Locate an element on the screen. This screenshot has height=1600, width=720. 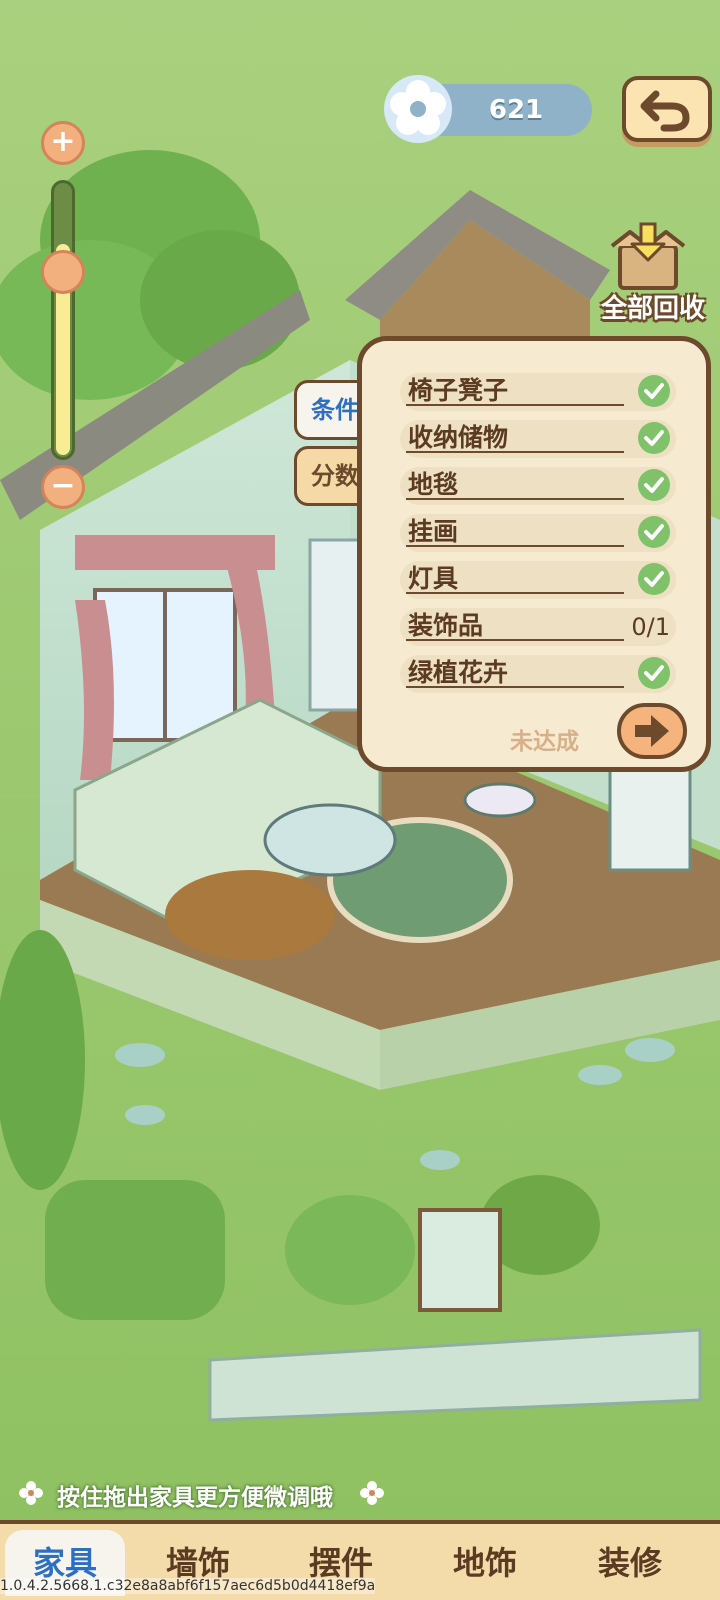
zoom-slider is located at coordinates (63, 320).